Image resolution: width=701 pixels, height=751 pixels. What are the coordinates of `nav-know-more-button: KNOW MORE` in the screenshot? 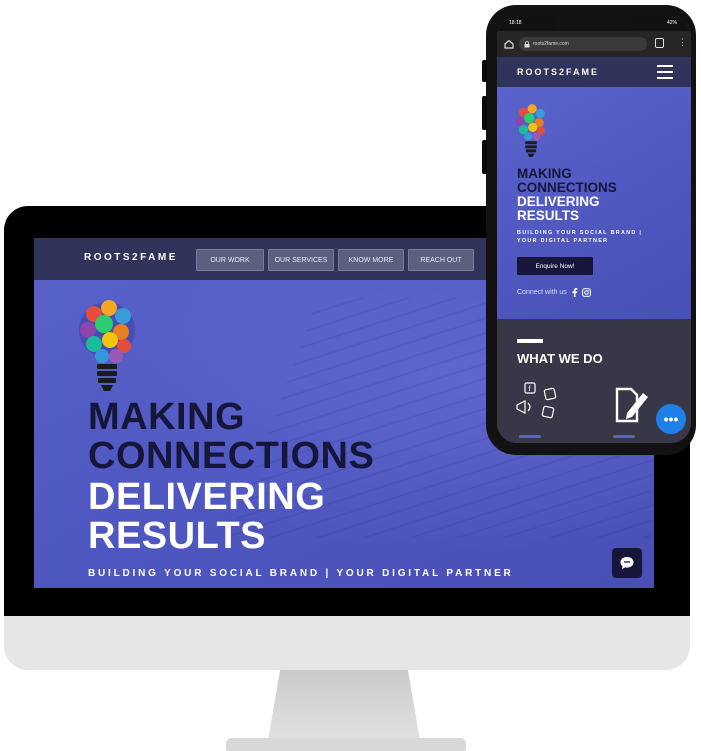 It's located at (371, 260).